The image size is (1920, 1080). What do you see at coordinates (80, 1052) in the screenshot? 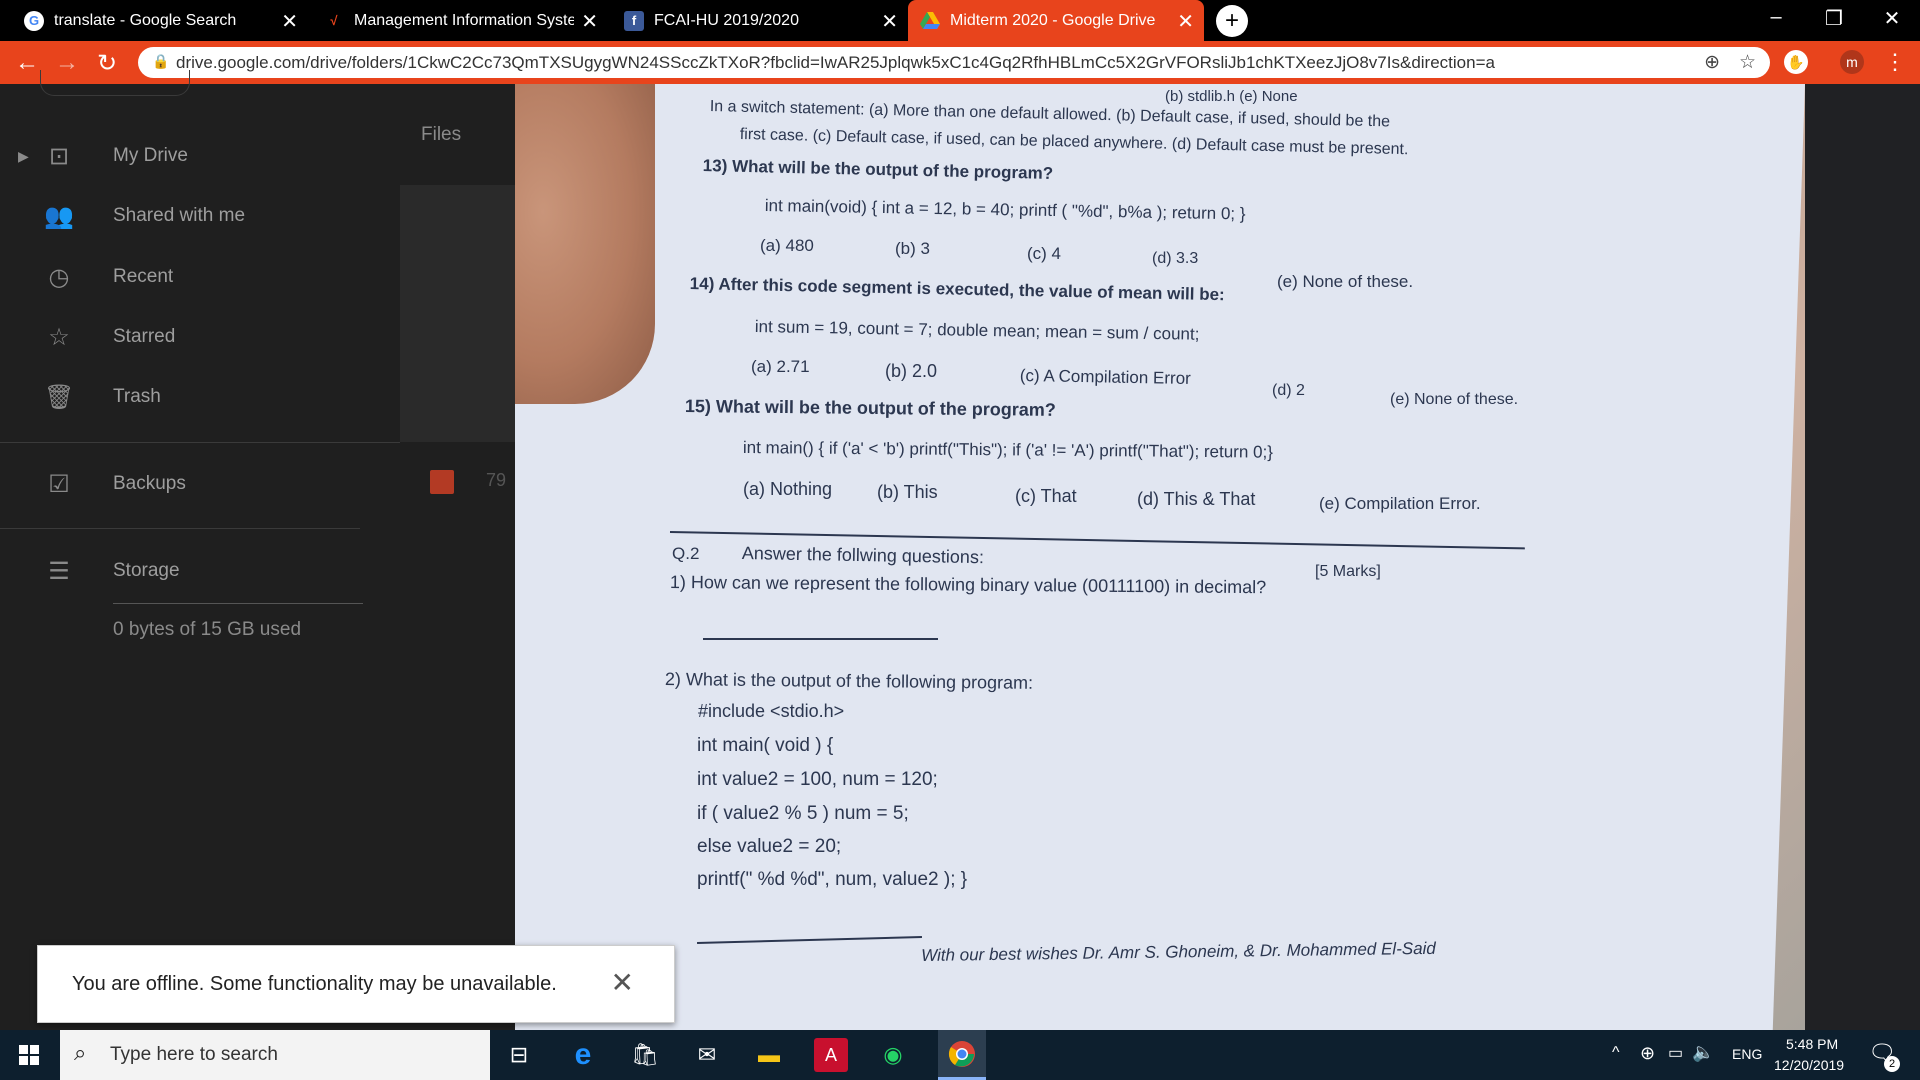
I see `search-icon: ⌕` at bounding box center [80, 1052].